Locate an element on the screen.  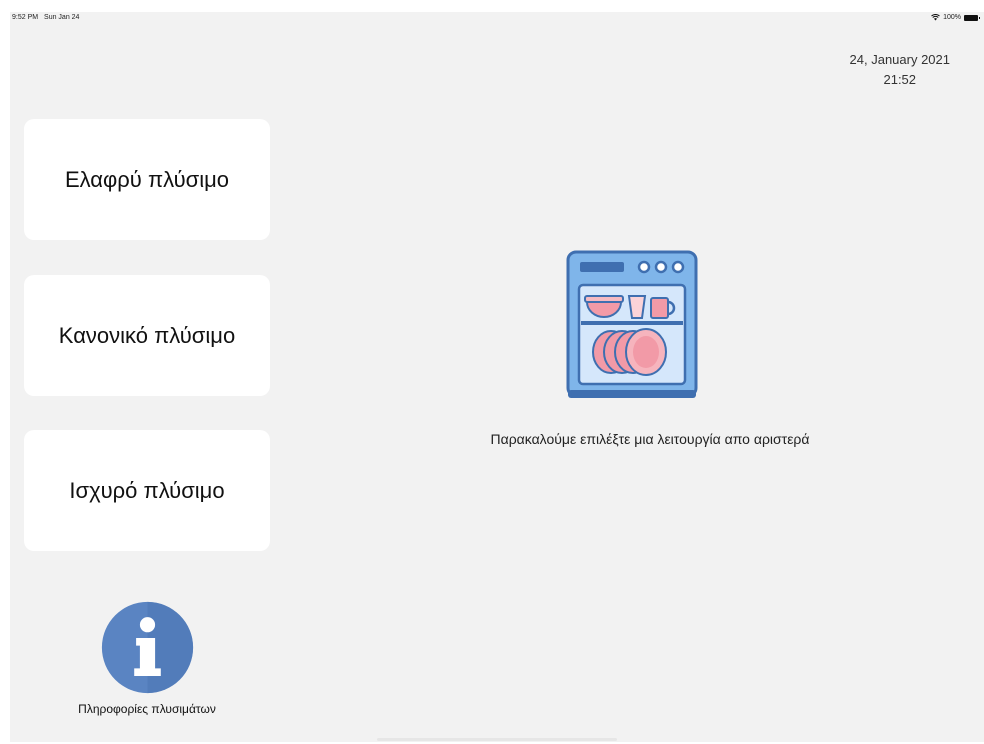
status-left: 9:52 PM Sun Jan 24 is located at coordinates (47, 17).